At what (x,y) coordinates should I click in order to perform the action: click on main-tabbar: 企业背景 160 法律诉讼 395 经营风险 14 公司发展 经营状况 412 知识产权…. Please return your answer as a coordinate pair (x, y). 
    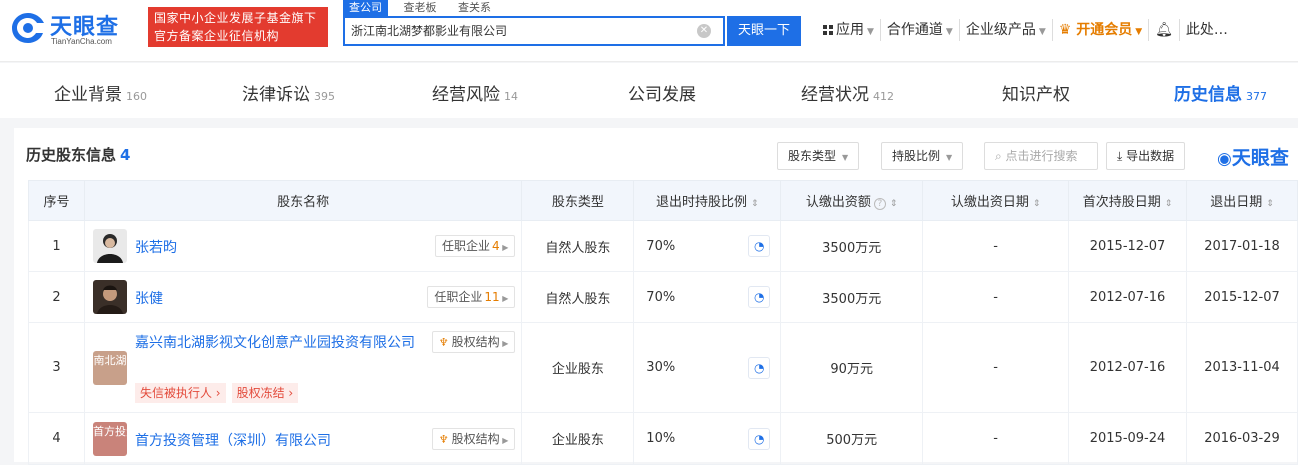
    Looking at the image, I should click on (649, 90).